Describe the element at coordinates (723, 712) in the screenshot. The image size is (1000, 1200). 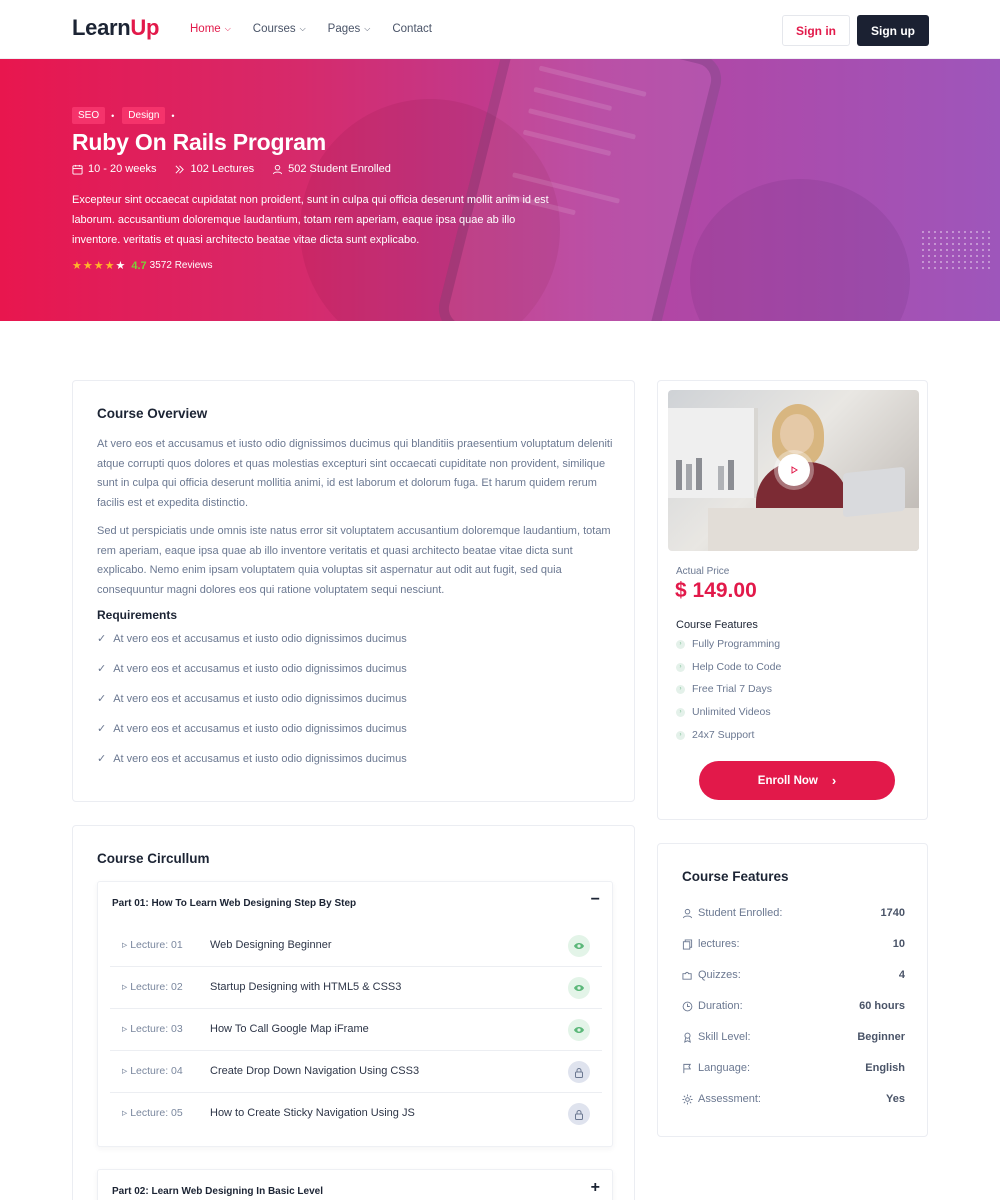
I see `feature-item: › Unlimited Videos` at that location.